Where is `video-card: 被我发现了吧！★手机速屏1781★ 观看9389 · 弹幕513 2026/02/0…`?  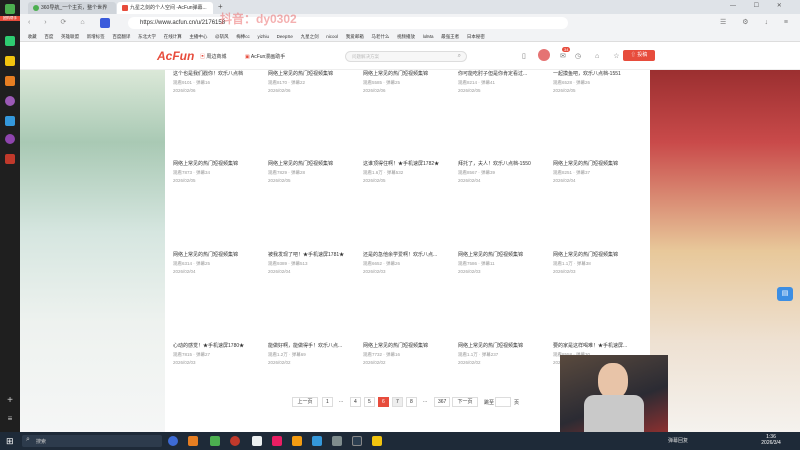 video-card: 被我发现了吧！★手机速屏1781★ 观看9389 · 弹幕513 2026/02/0… is located at coordinates (314, 262).